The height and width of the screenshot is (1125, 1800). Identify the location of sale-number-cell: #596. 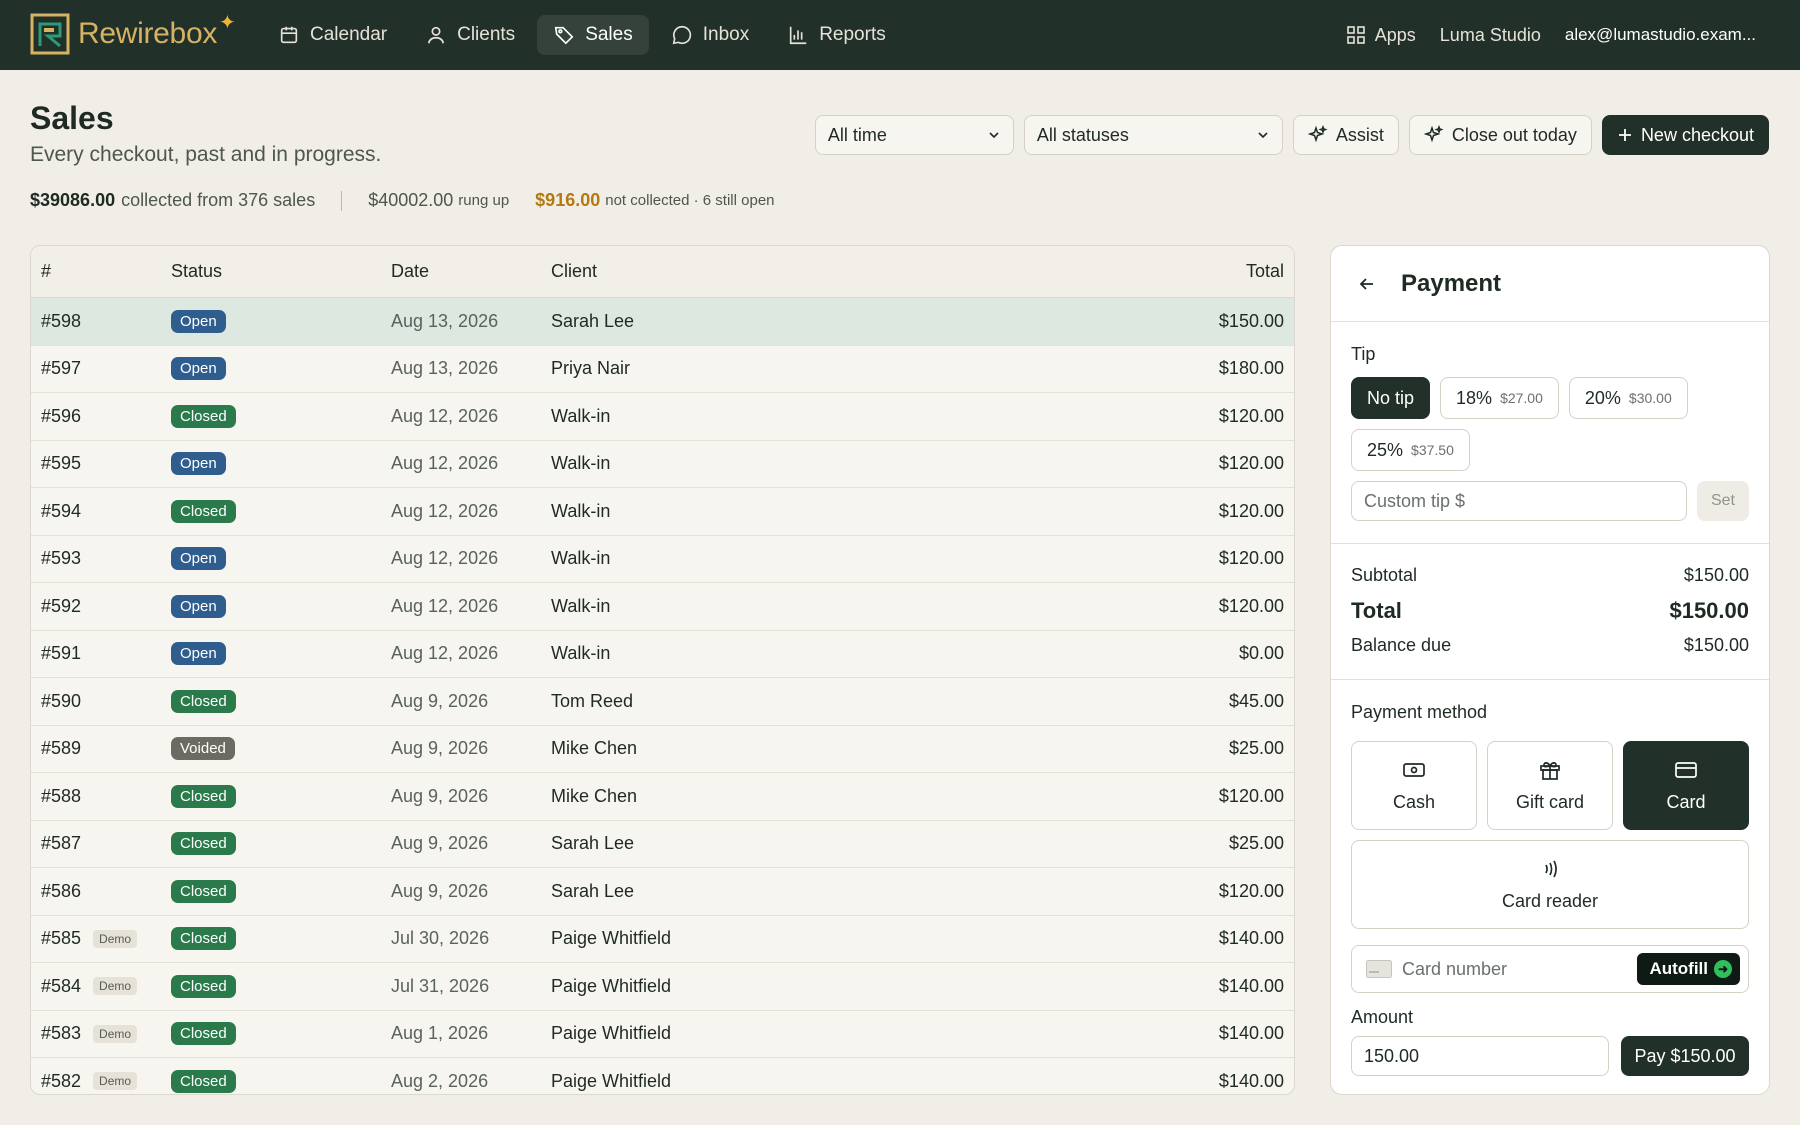
(101, 416).